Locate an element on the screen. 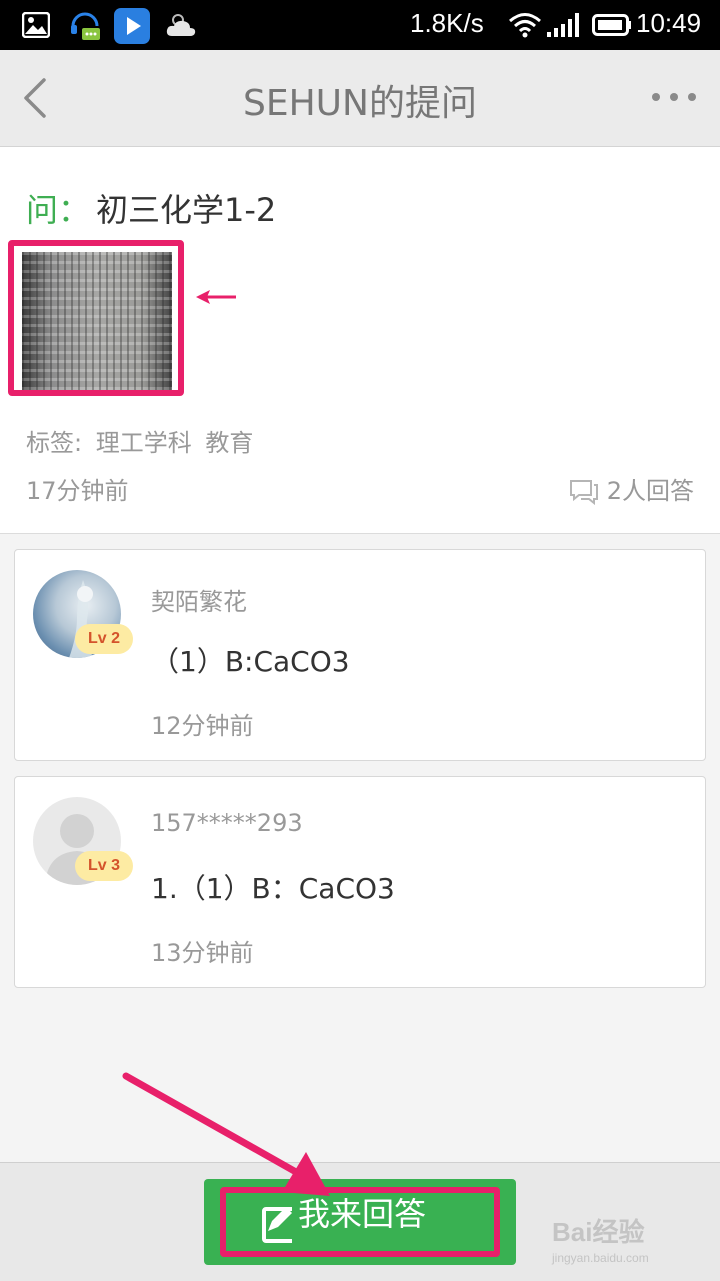 Image resolution: width=720 pixels, height=1281 pixels. nav-bar: SEHUN的提问 is located at coordinates (360, 98).